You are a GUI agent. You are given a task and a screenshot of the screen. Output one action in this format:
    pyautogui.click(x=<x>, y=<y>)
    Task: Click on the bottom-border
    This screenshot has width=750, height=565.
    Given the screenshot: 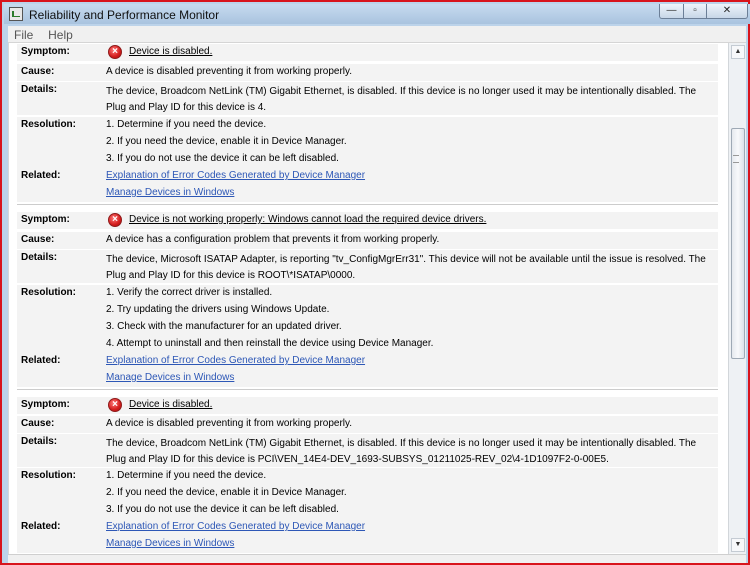 What is the action you would take?
    pyautogui.click(x=377, y=558)
    